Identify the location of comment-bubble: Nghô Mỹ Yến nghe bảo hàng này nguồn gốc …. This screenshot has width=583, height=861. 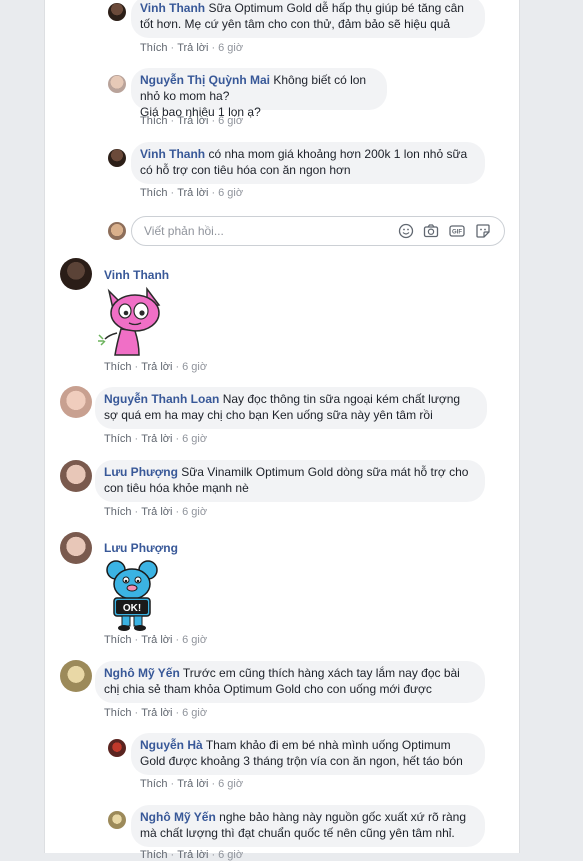
(308, 826).